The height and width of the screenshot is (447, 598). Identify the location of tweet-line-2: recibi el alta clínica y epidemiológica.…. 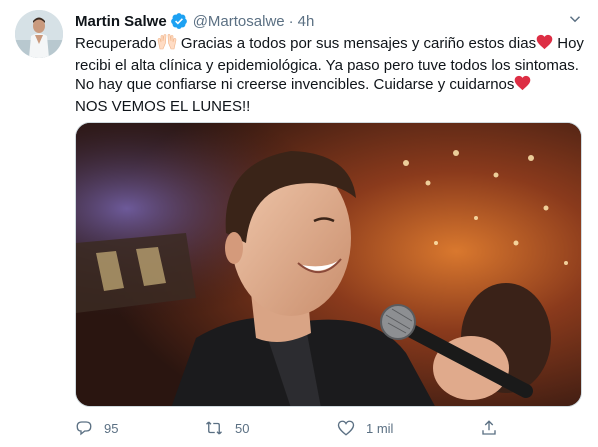
(327, 65).